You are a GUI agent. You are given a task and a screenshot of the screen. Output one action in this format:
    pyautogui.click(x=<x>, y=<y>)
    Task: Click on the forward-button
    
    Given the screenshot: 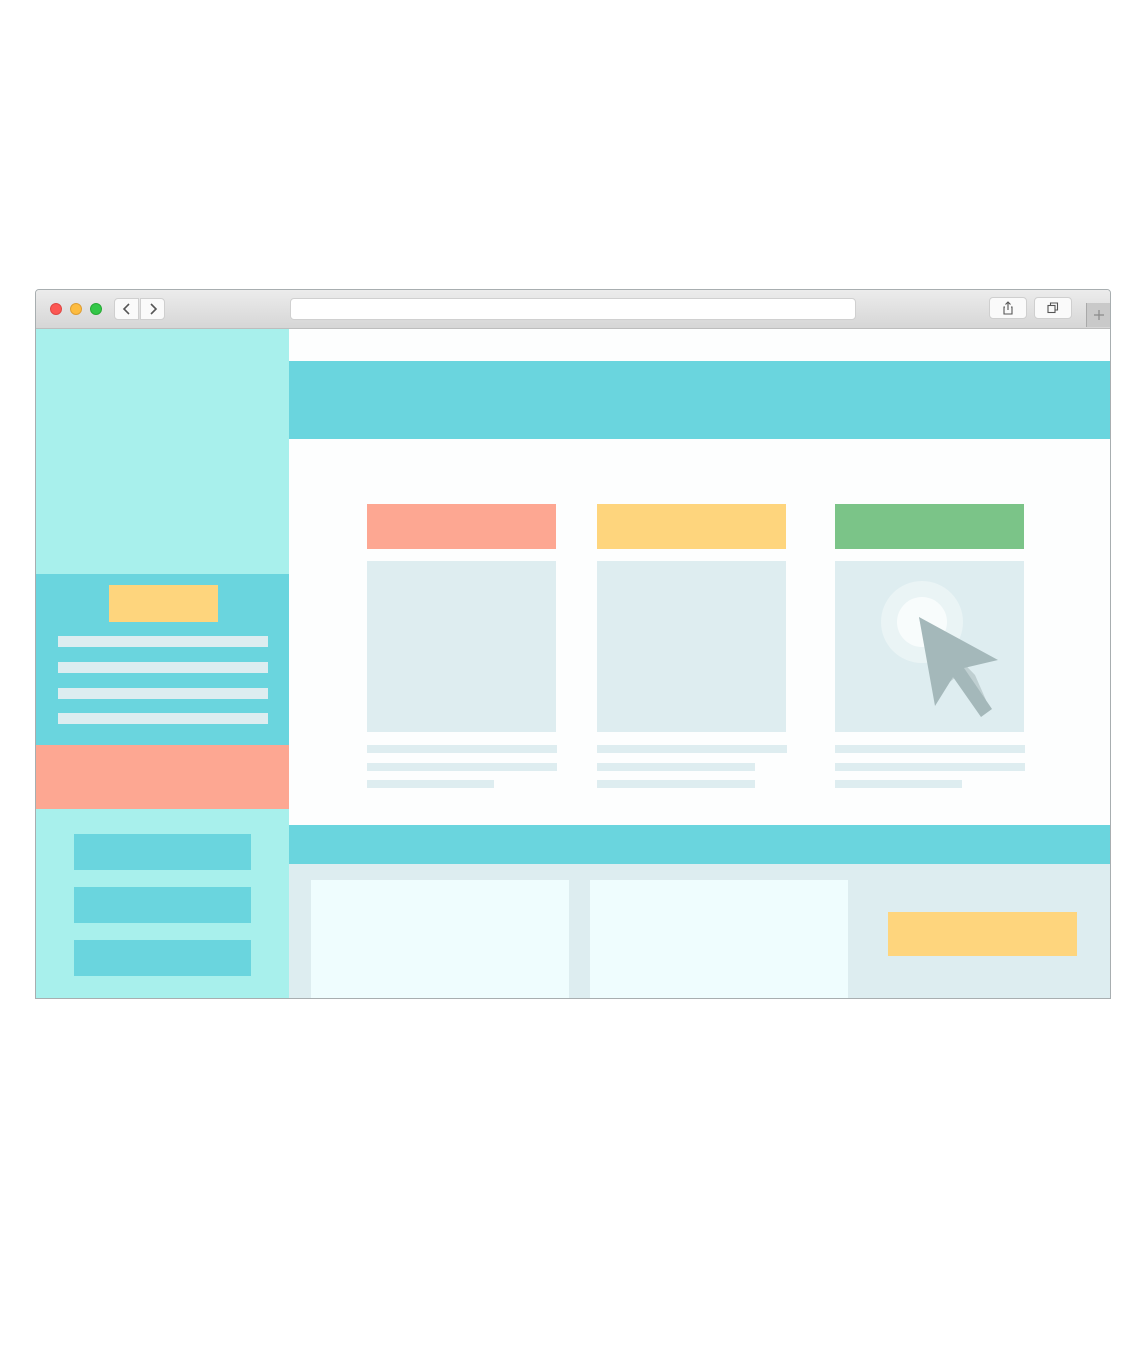 What is the action you would take?
    pyautogui.click(x=152, y=309)
    